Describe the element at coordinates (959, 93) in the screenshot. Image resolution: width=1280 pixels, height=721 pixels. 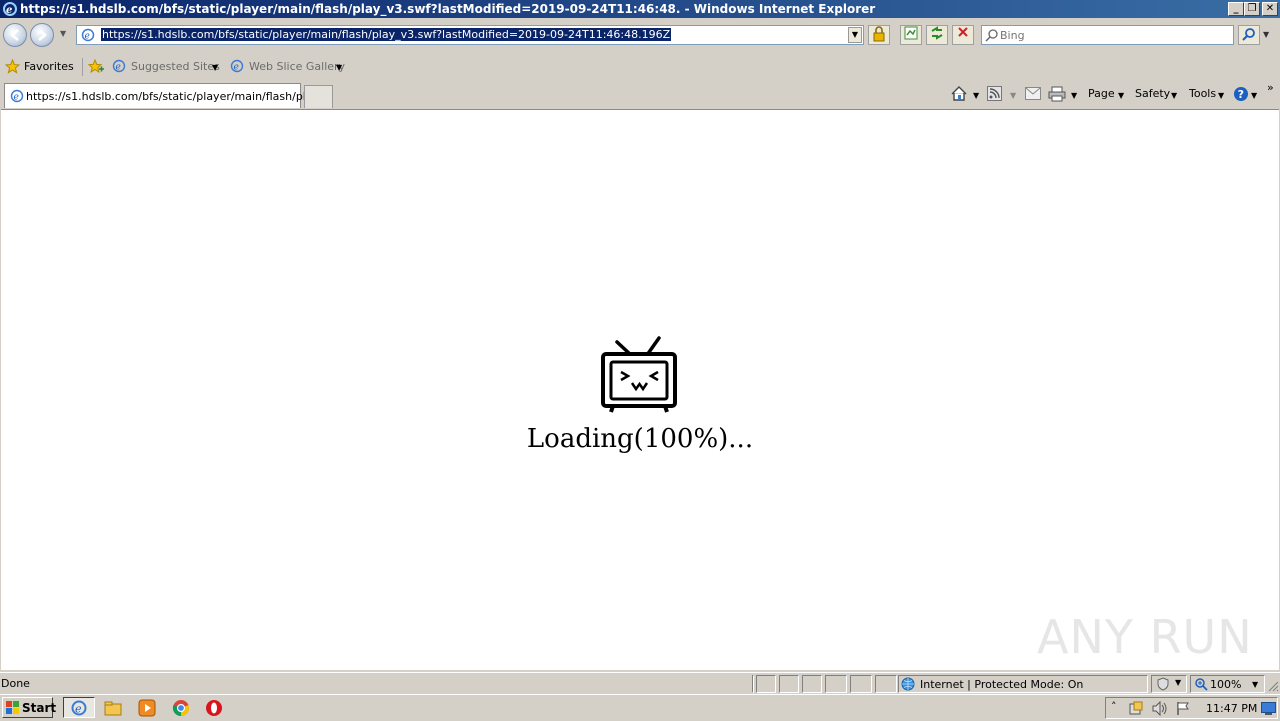
I see `home-icon` at that location.